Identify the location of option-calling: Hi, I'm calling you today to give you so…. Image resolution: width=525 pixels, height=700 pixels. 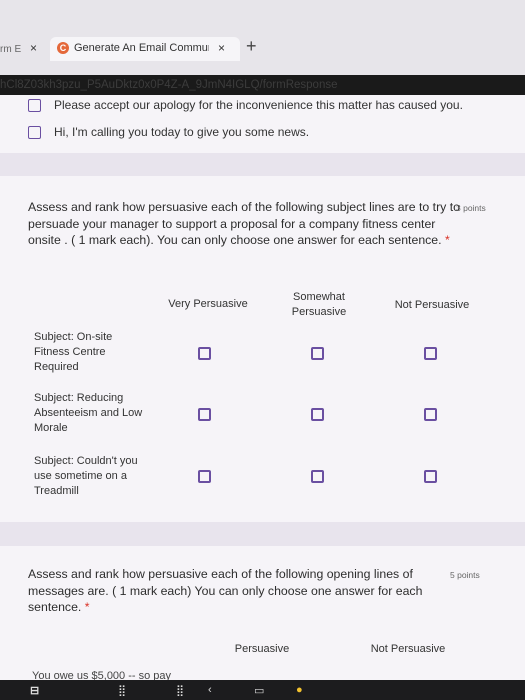
(169, 132).